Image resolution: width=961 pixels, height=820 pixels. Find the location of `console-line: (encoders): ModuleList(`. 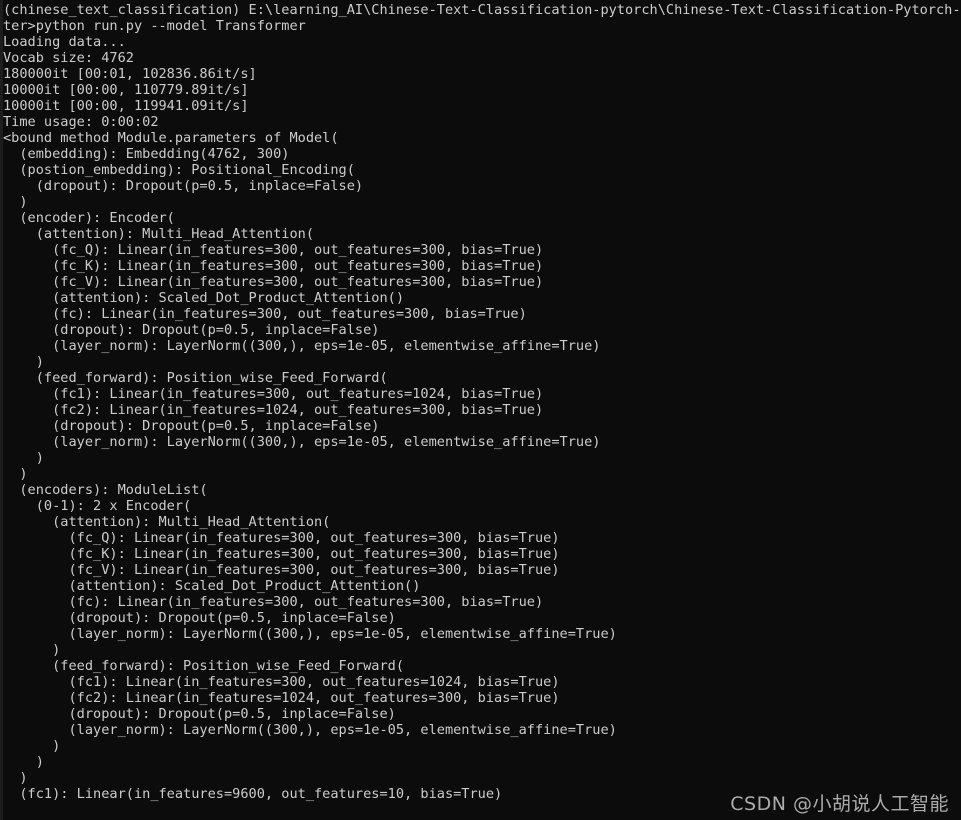

console-line: (encoders): ModuleList( is located at coordinates (105, 490).